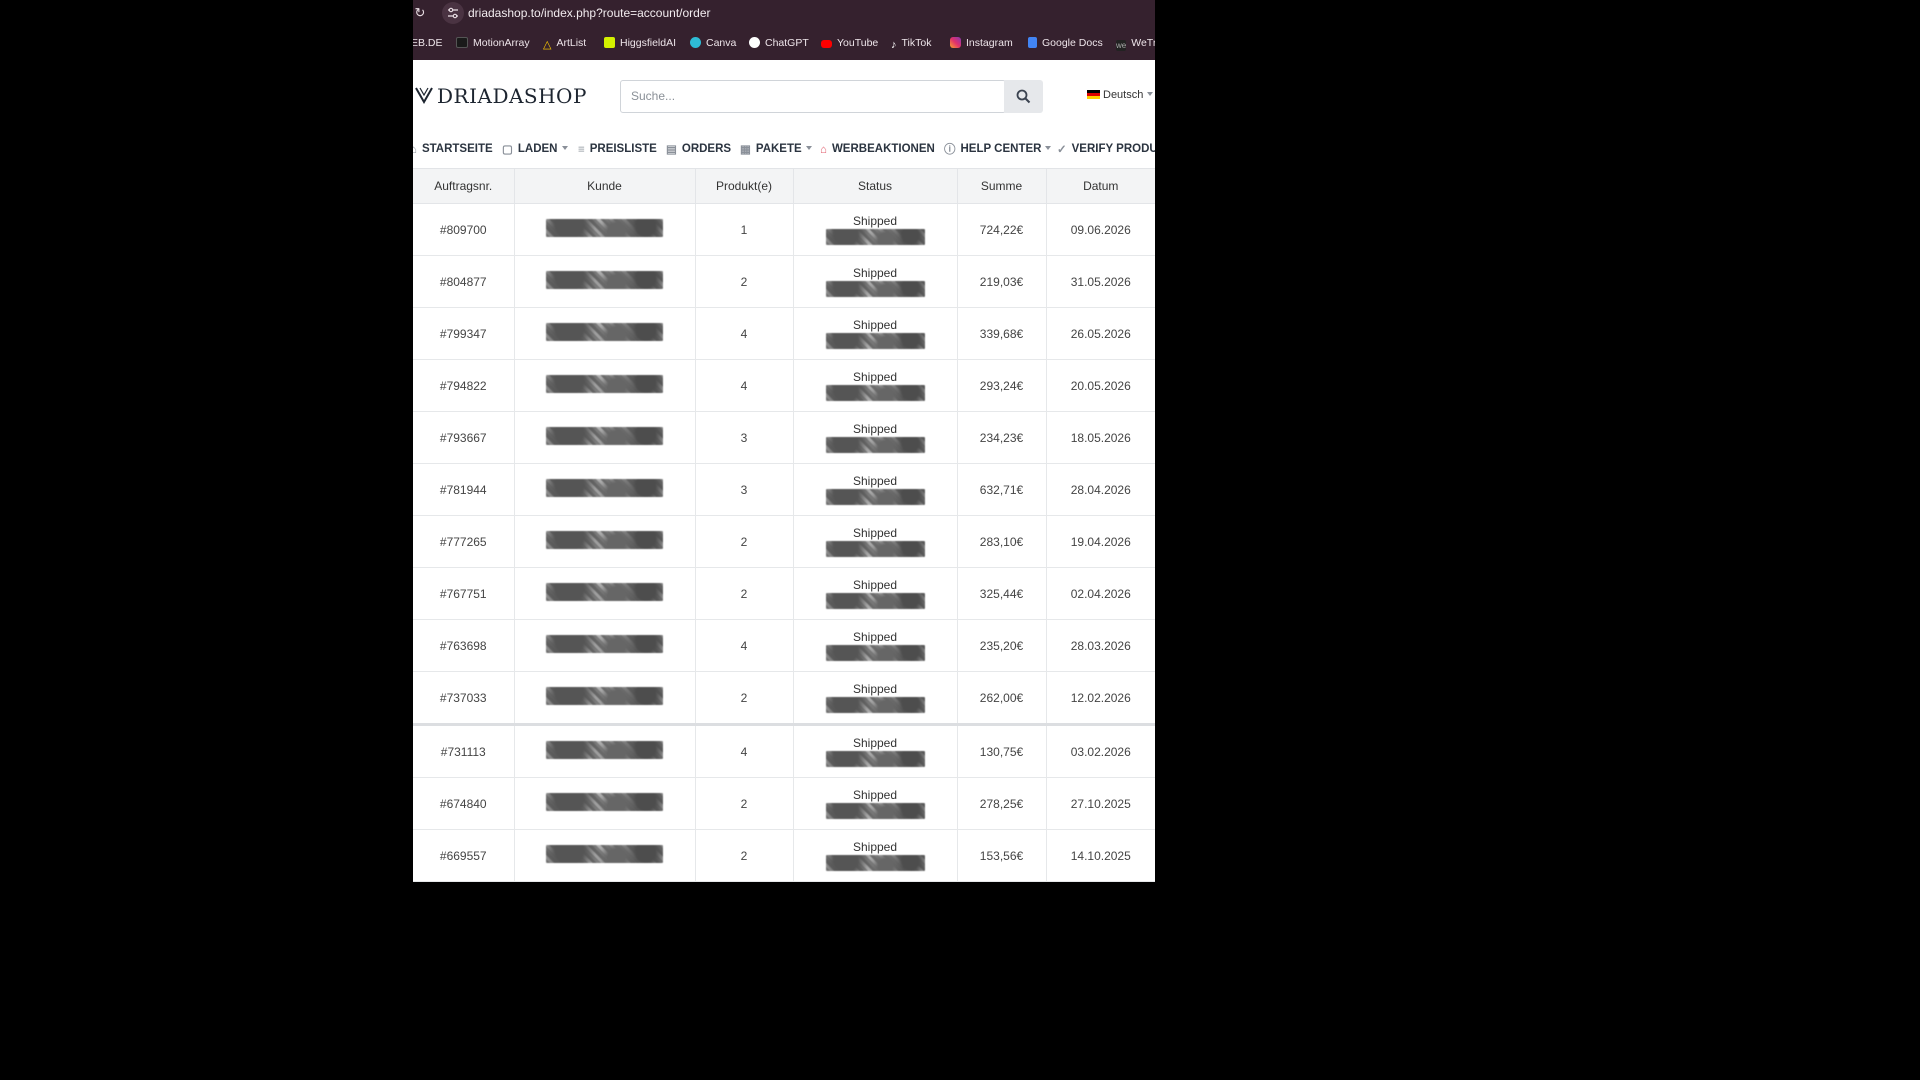 Image resolution: width=1920 pixels, height=1080 pixels. What do you see at coordinates (462, 42) in the screenshot?
I see `motionarray-icon` at bounding box center [462, 42].